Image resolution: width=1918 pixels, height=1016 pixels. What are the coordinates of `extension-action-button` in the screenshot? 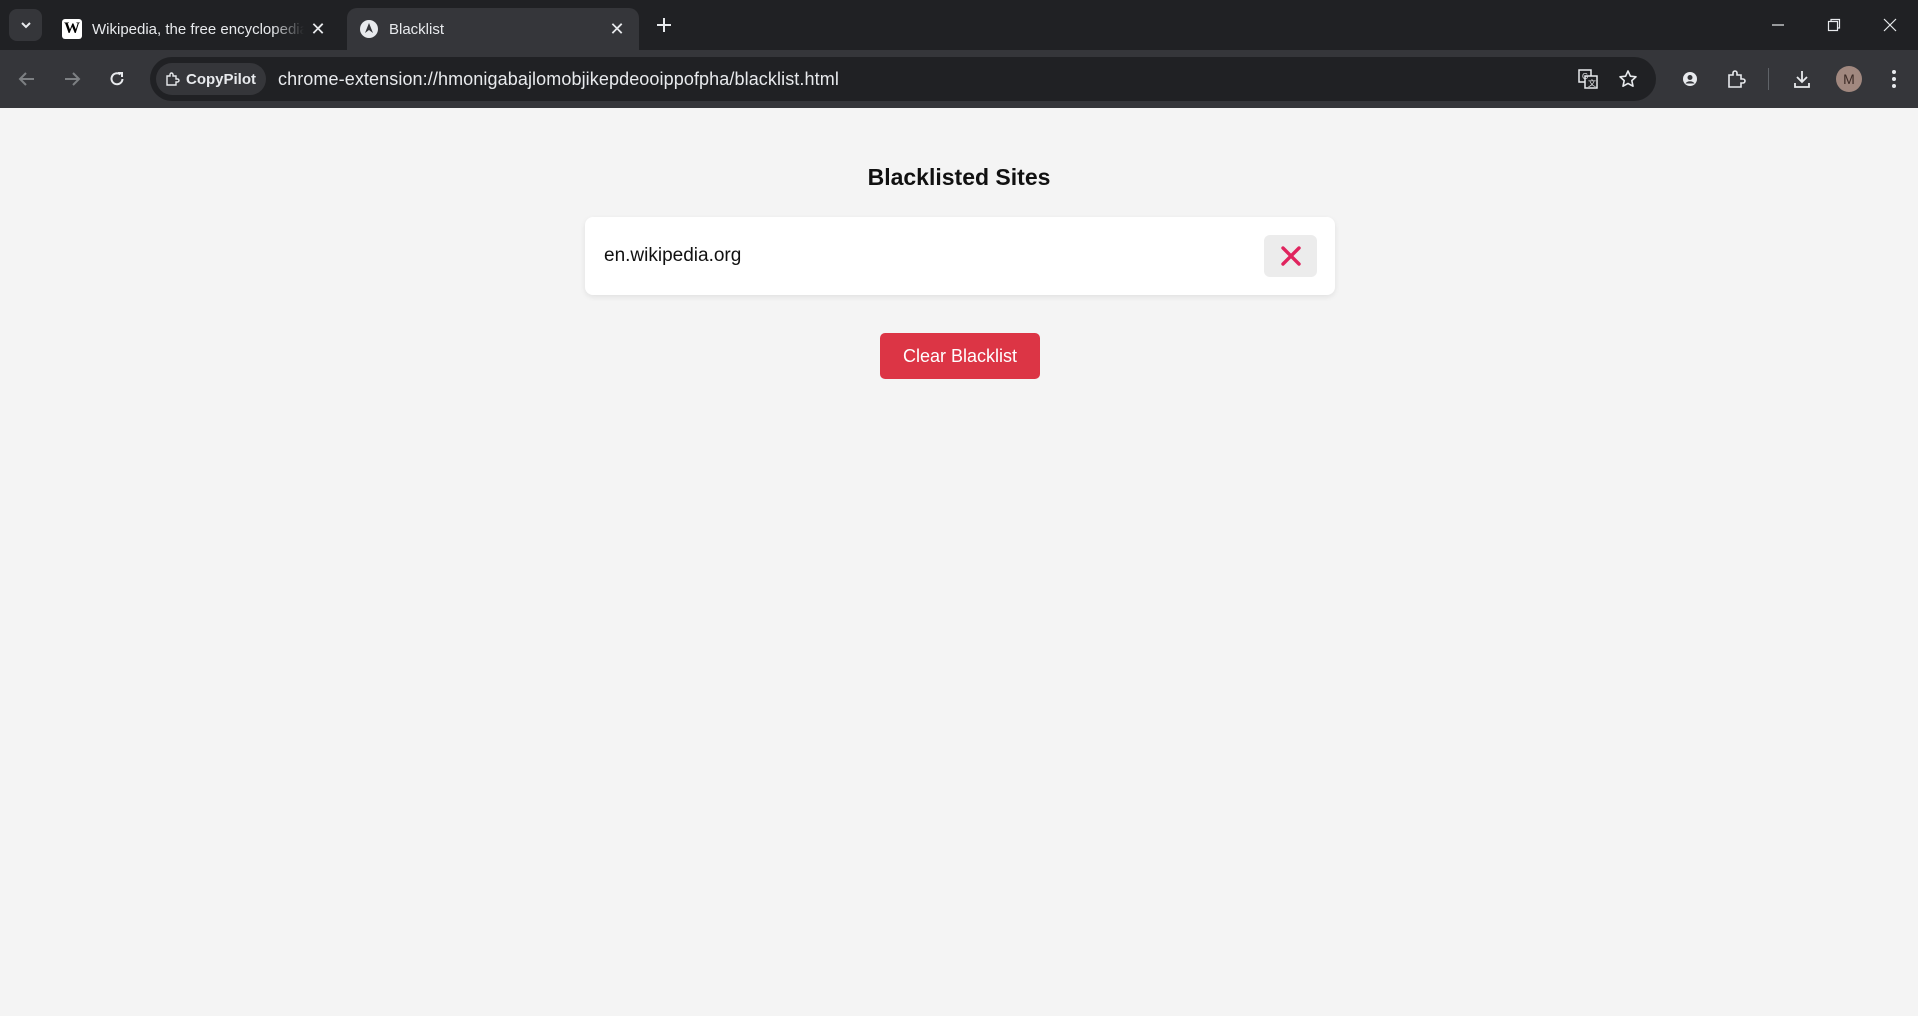 It's located at (1690, 79).